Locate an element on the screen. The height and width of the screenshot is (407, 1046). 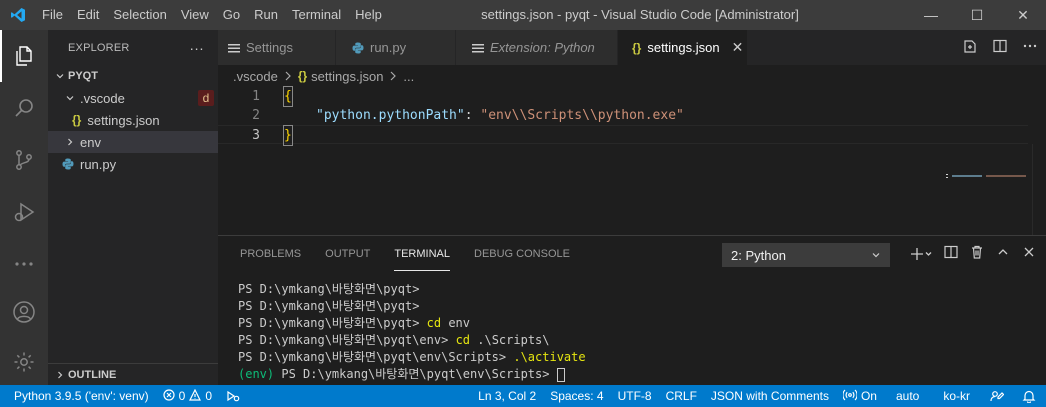
tab-output: OUTPUT is located at coordinates (347, 253).